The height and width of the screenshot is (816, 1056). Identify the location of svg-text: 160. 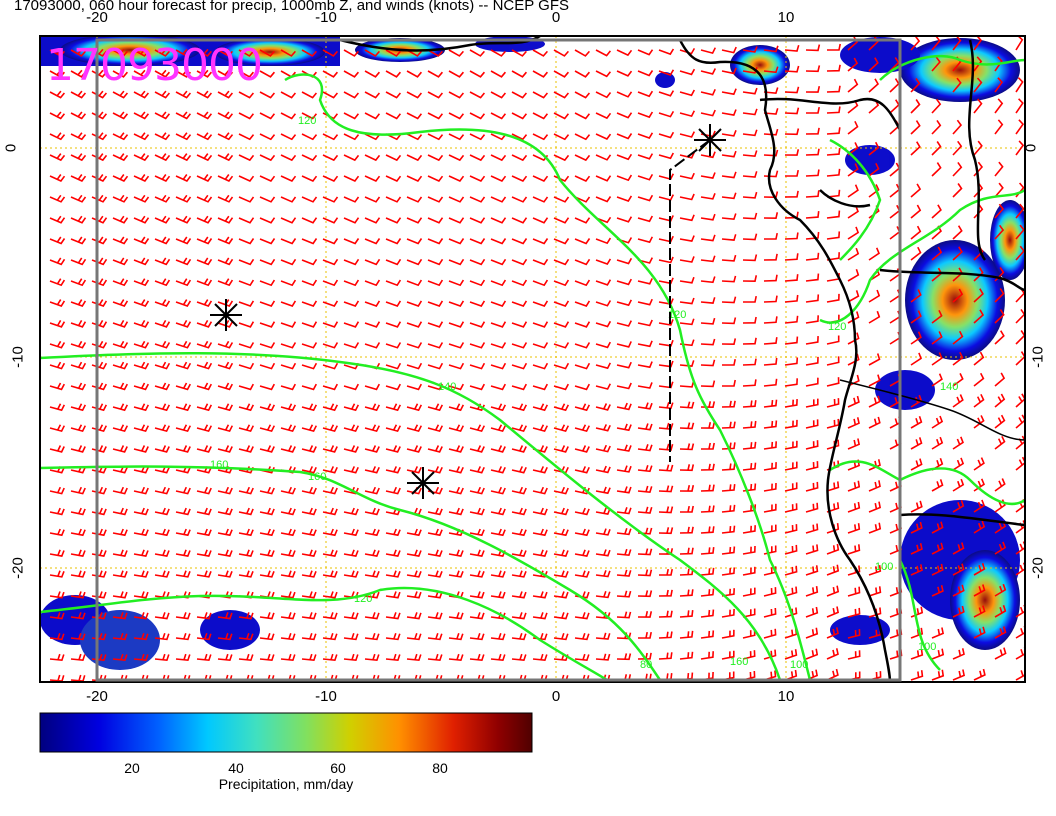
(219, 465).